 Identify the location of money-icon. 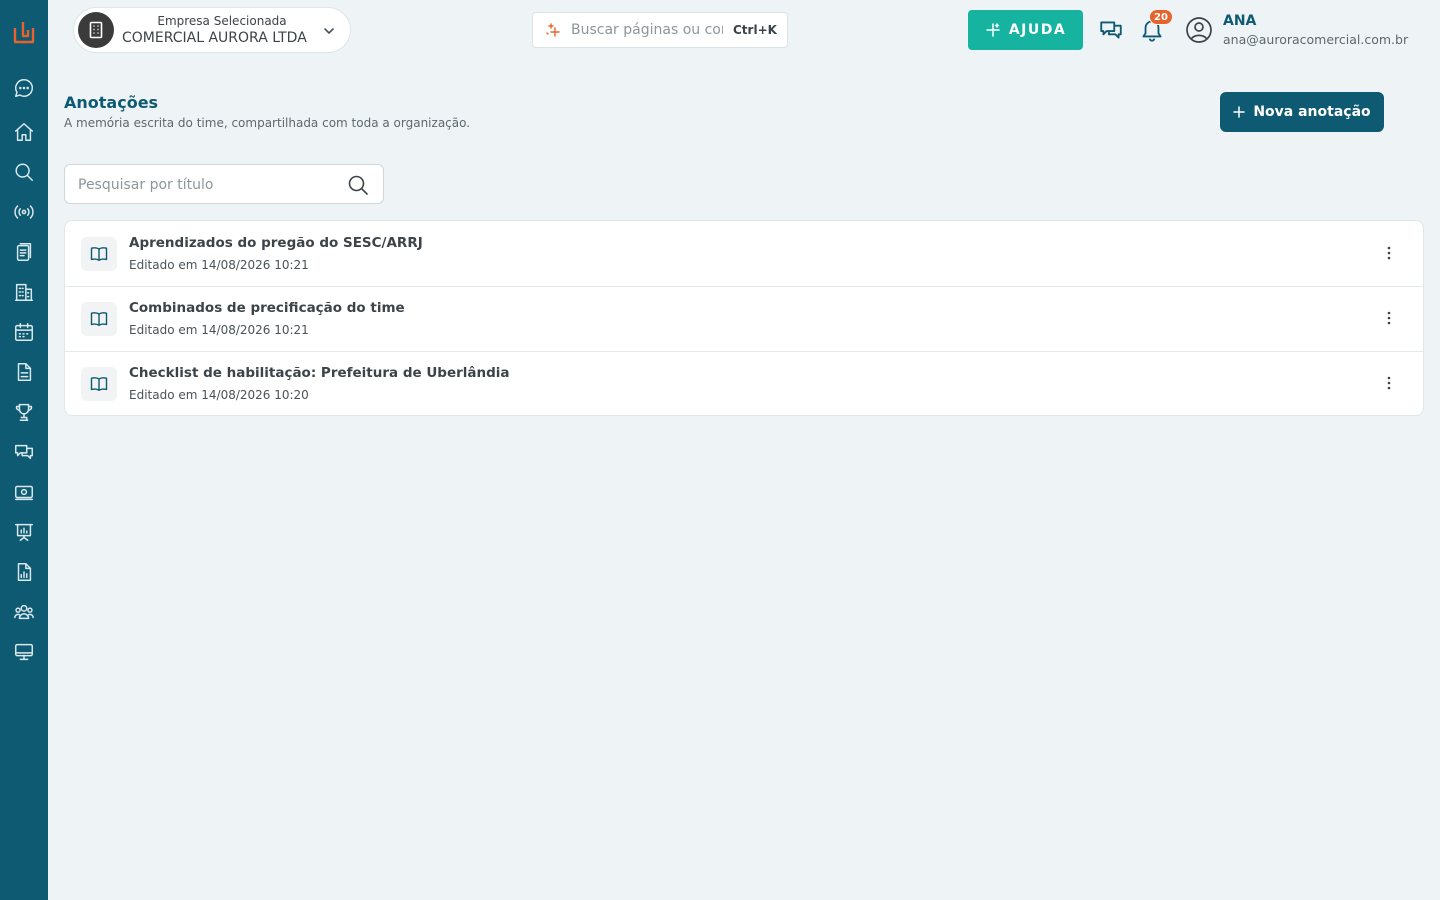
(24, 493).